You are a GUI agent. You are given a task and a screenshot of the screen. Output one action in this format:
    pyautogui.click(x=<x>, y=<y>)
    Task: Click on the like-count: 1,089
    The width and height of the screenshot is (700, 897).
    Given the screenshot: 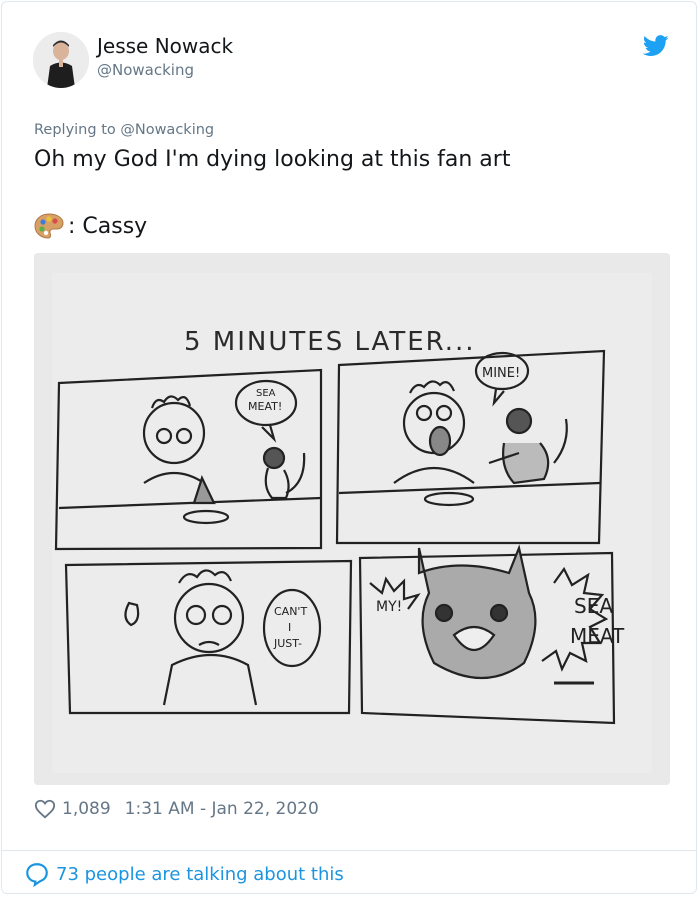 What is the action you would take?
    pyautogui.click(x=86, y=809)
    